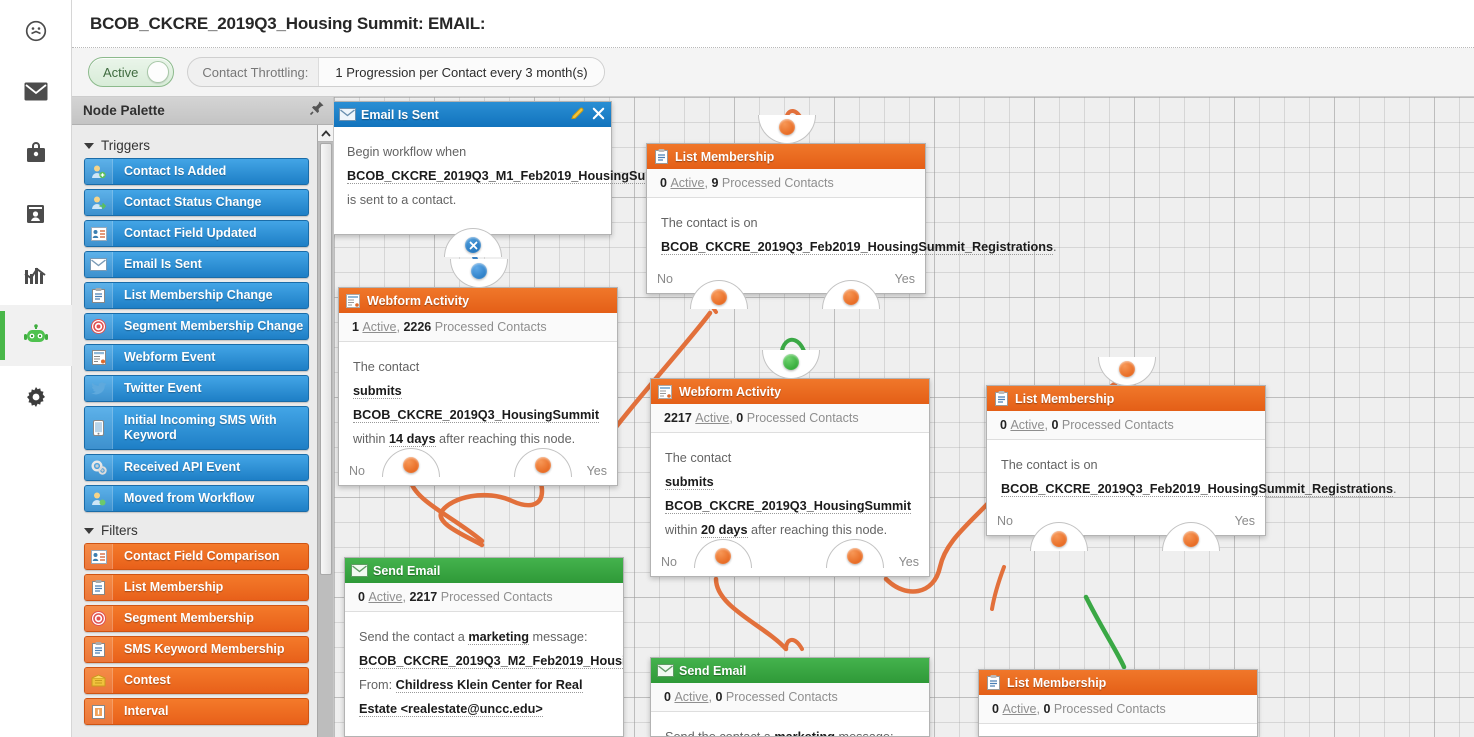 This screenshot has width=1474, height=737. I want to click on node-yes-label: Yes, so click(908, 562).